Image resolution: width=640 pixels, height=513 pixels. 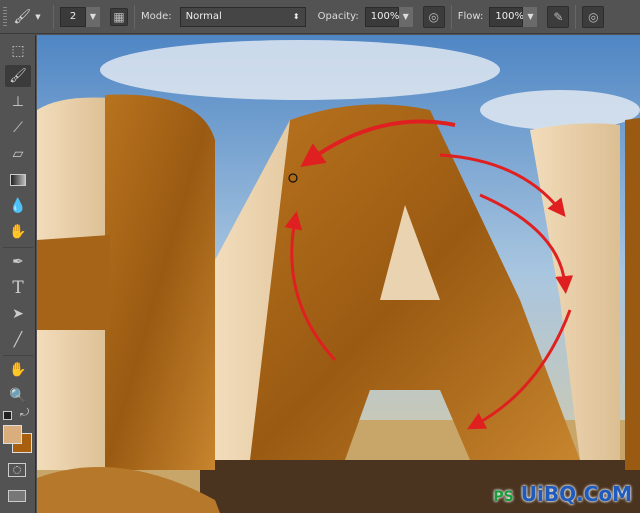 I want to click on gradient-tool-icon, so click(x=18, y=180).